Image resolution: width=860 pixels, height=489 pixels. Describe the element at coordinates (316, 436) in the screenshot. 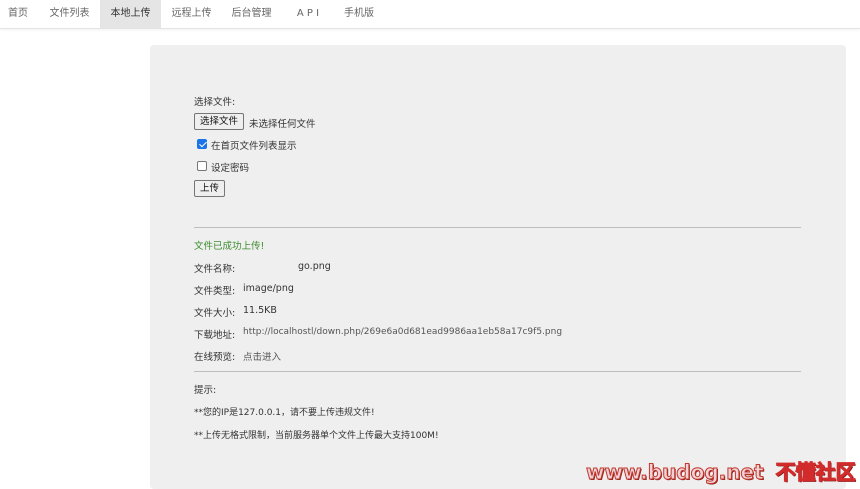

I see `tips-size-limit: **上传无格式限制，当前服务器单个文件上传最大支持100M!` at that location.